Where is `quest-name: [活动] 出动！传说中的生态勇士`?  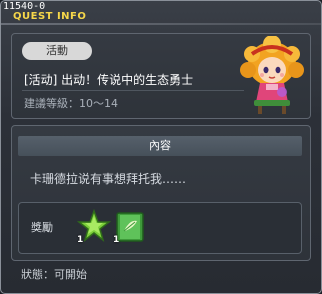 quest-name: [活动] 出动！传说中的生态勇士 is located at coordinates (109, 80).